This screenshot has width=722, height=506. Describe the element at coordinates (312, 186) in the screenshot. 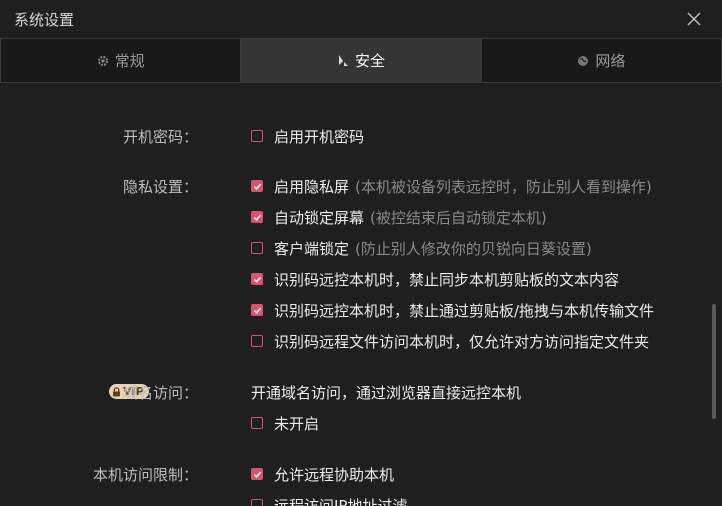

I see `option-text: 启用隐私屏` at that location.